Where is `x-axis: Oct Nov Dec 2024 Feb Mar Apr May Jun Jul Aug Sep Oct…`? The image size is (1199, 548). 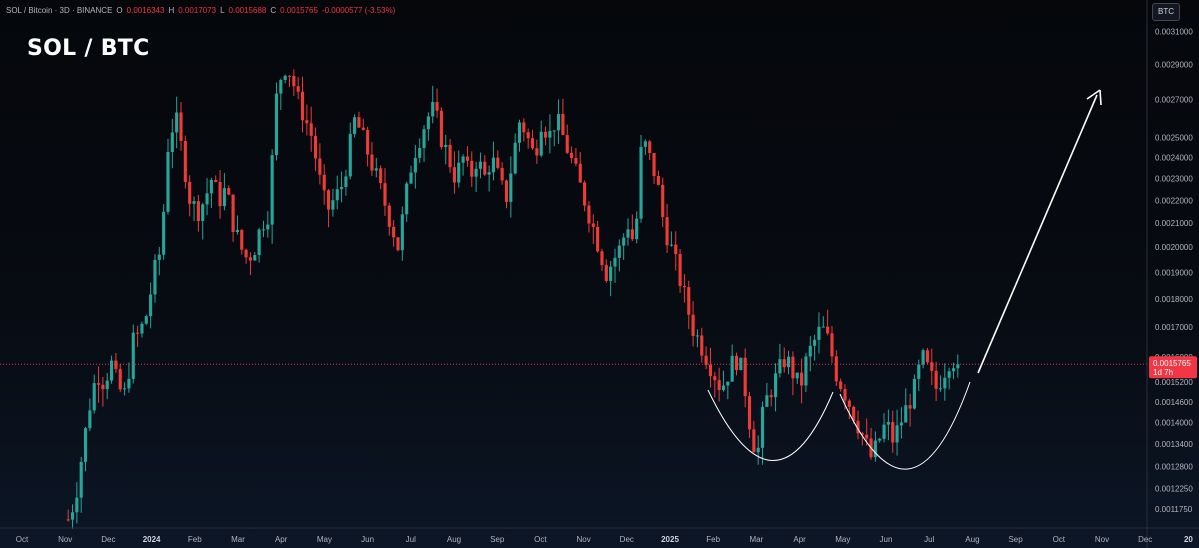
x-axis: Oct Nov Dec 2024 Feb Mar Apr May Jun Jul Aug Sep Oct… is located at coordinates (599, 535).